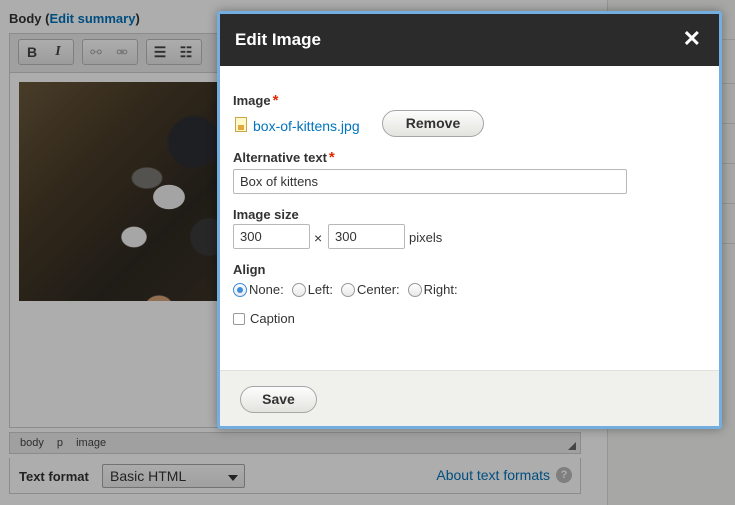 This screenshot has width=735, height=505. What do you see at coordinates (241, 124) in the screenshot?
I see `image-file-icon` at bounding box center [241, 124].